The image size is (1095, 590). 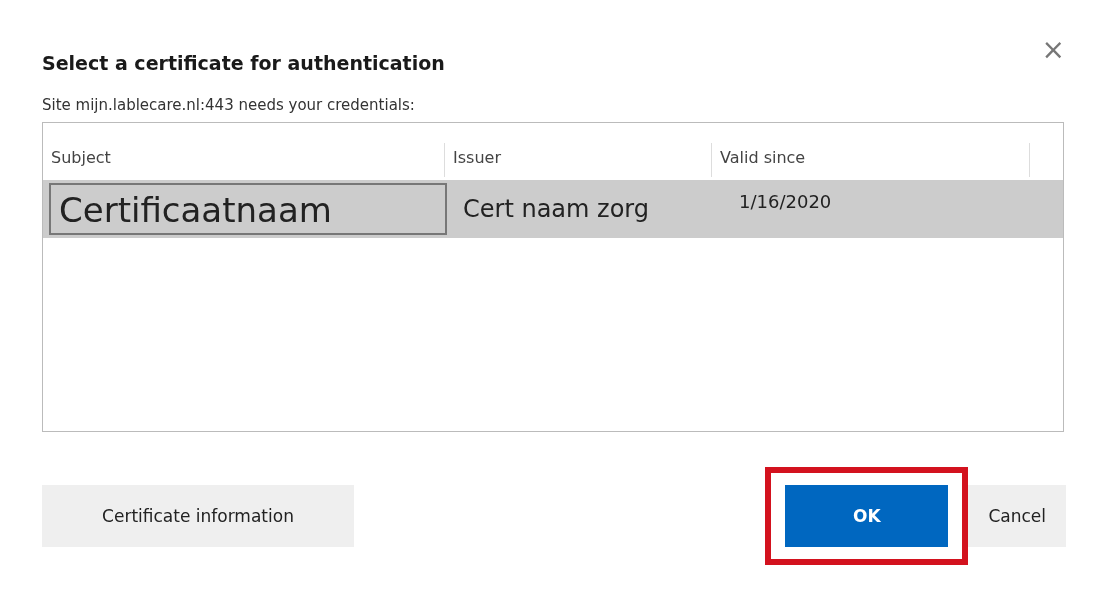 I want to click on column-header: Subject, so click(x=244, y=160).